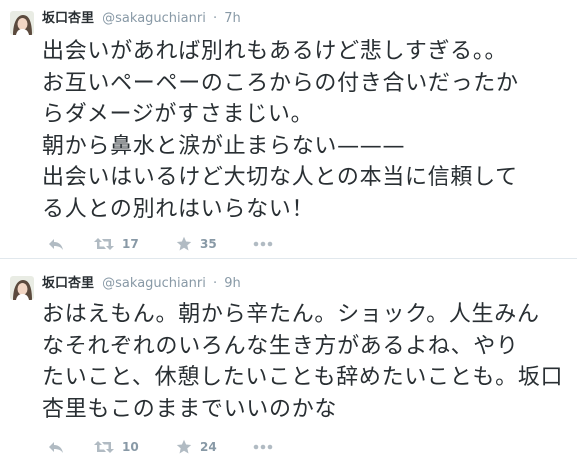 The image size is (577, 465). What do you see at coordinates (280, 83) in the screenshot?
I see `tweet-text-line: お互いペーペーのころからの付き合いだったか` at bounding box center [280, 83].